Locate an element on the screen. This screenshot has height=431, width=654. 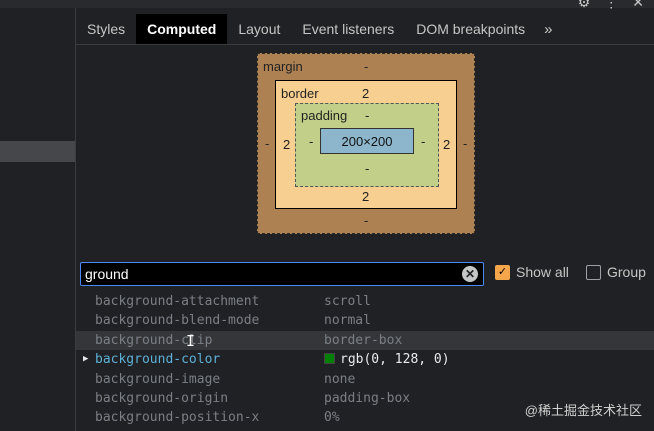
show-all-toggle: ✓ Show all is located at coordinates (532, 272).